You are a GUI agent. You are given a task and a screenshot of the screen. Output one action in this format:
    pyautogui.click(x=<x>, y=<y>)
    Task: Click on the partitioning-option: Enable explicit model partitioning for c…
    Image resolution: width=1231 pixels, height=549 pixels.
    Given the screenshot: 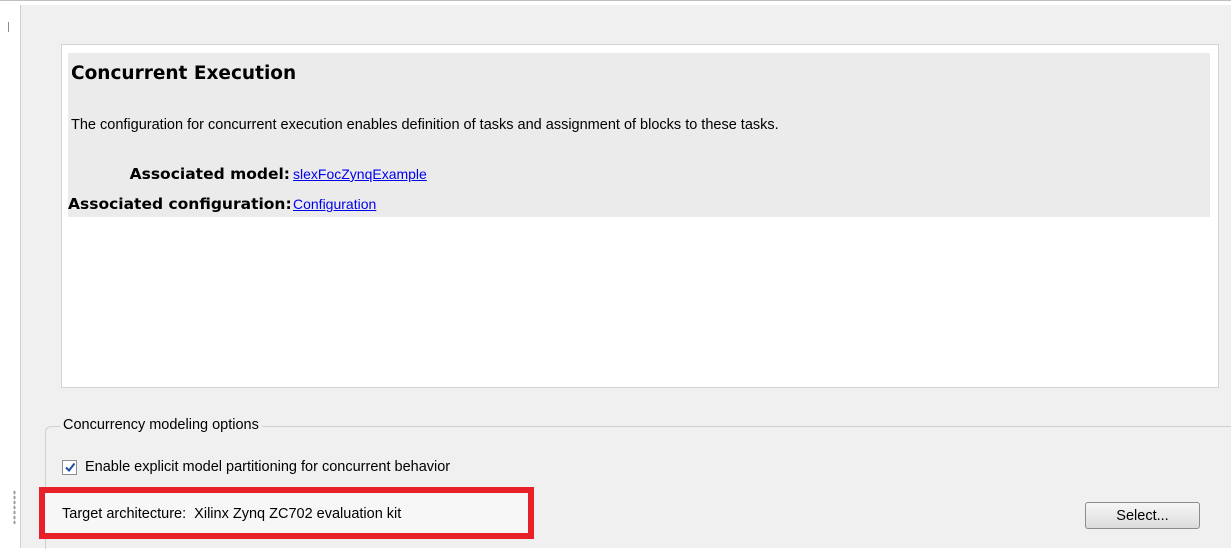 What is the action you would take?
    pyautogui.click(x=256, y=467)
    